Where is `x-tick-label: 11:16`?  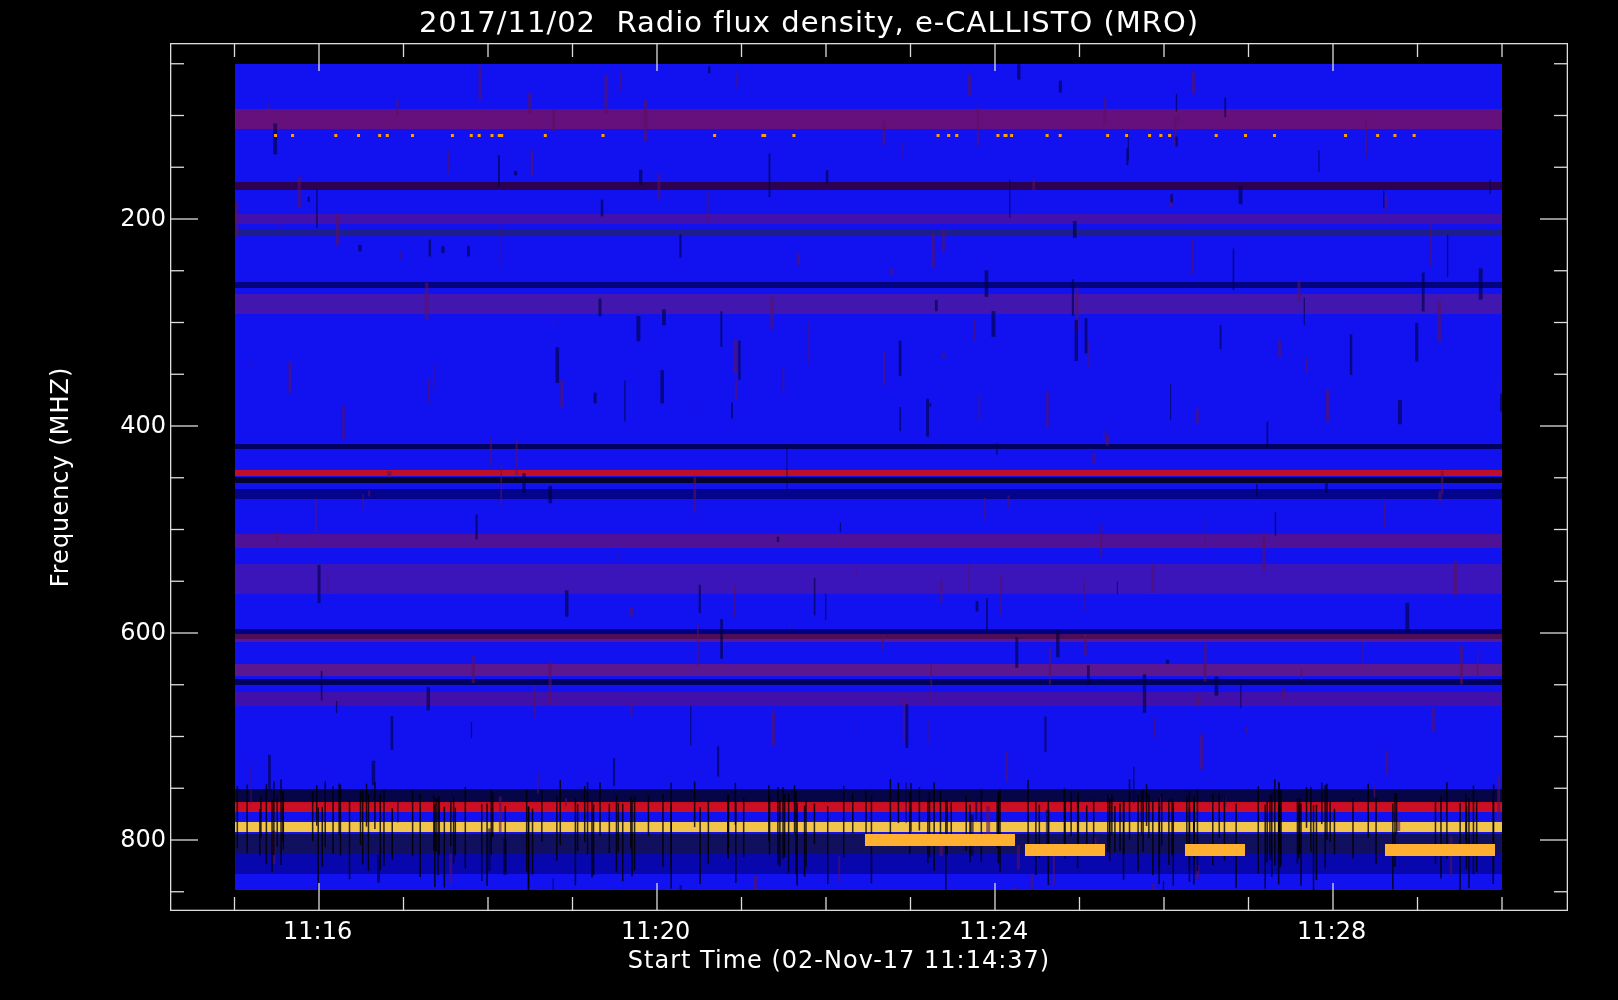
x-tick-label: 11:16 is located at coordinates (318, 931).